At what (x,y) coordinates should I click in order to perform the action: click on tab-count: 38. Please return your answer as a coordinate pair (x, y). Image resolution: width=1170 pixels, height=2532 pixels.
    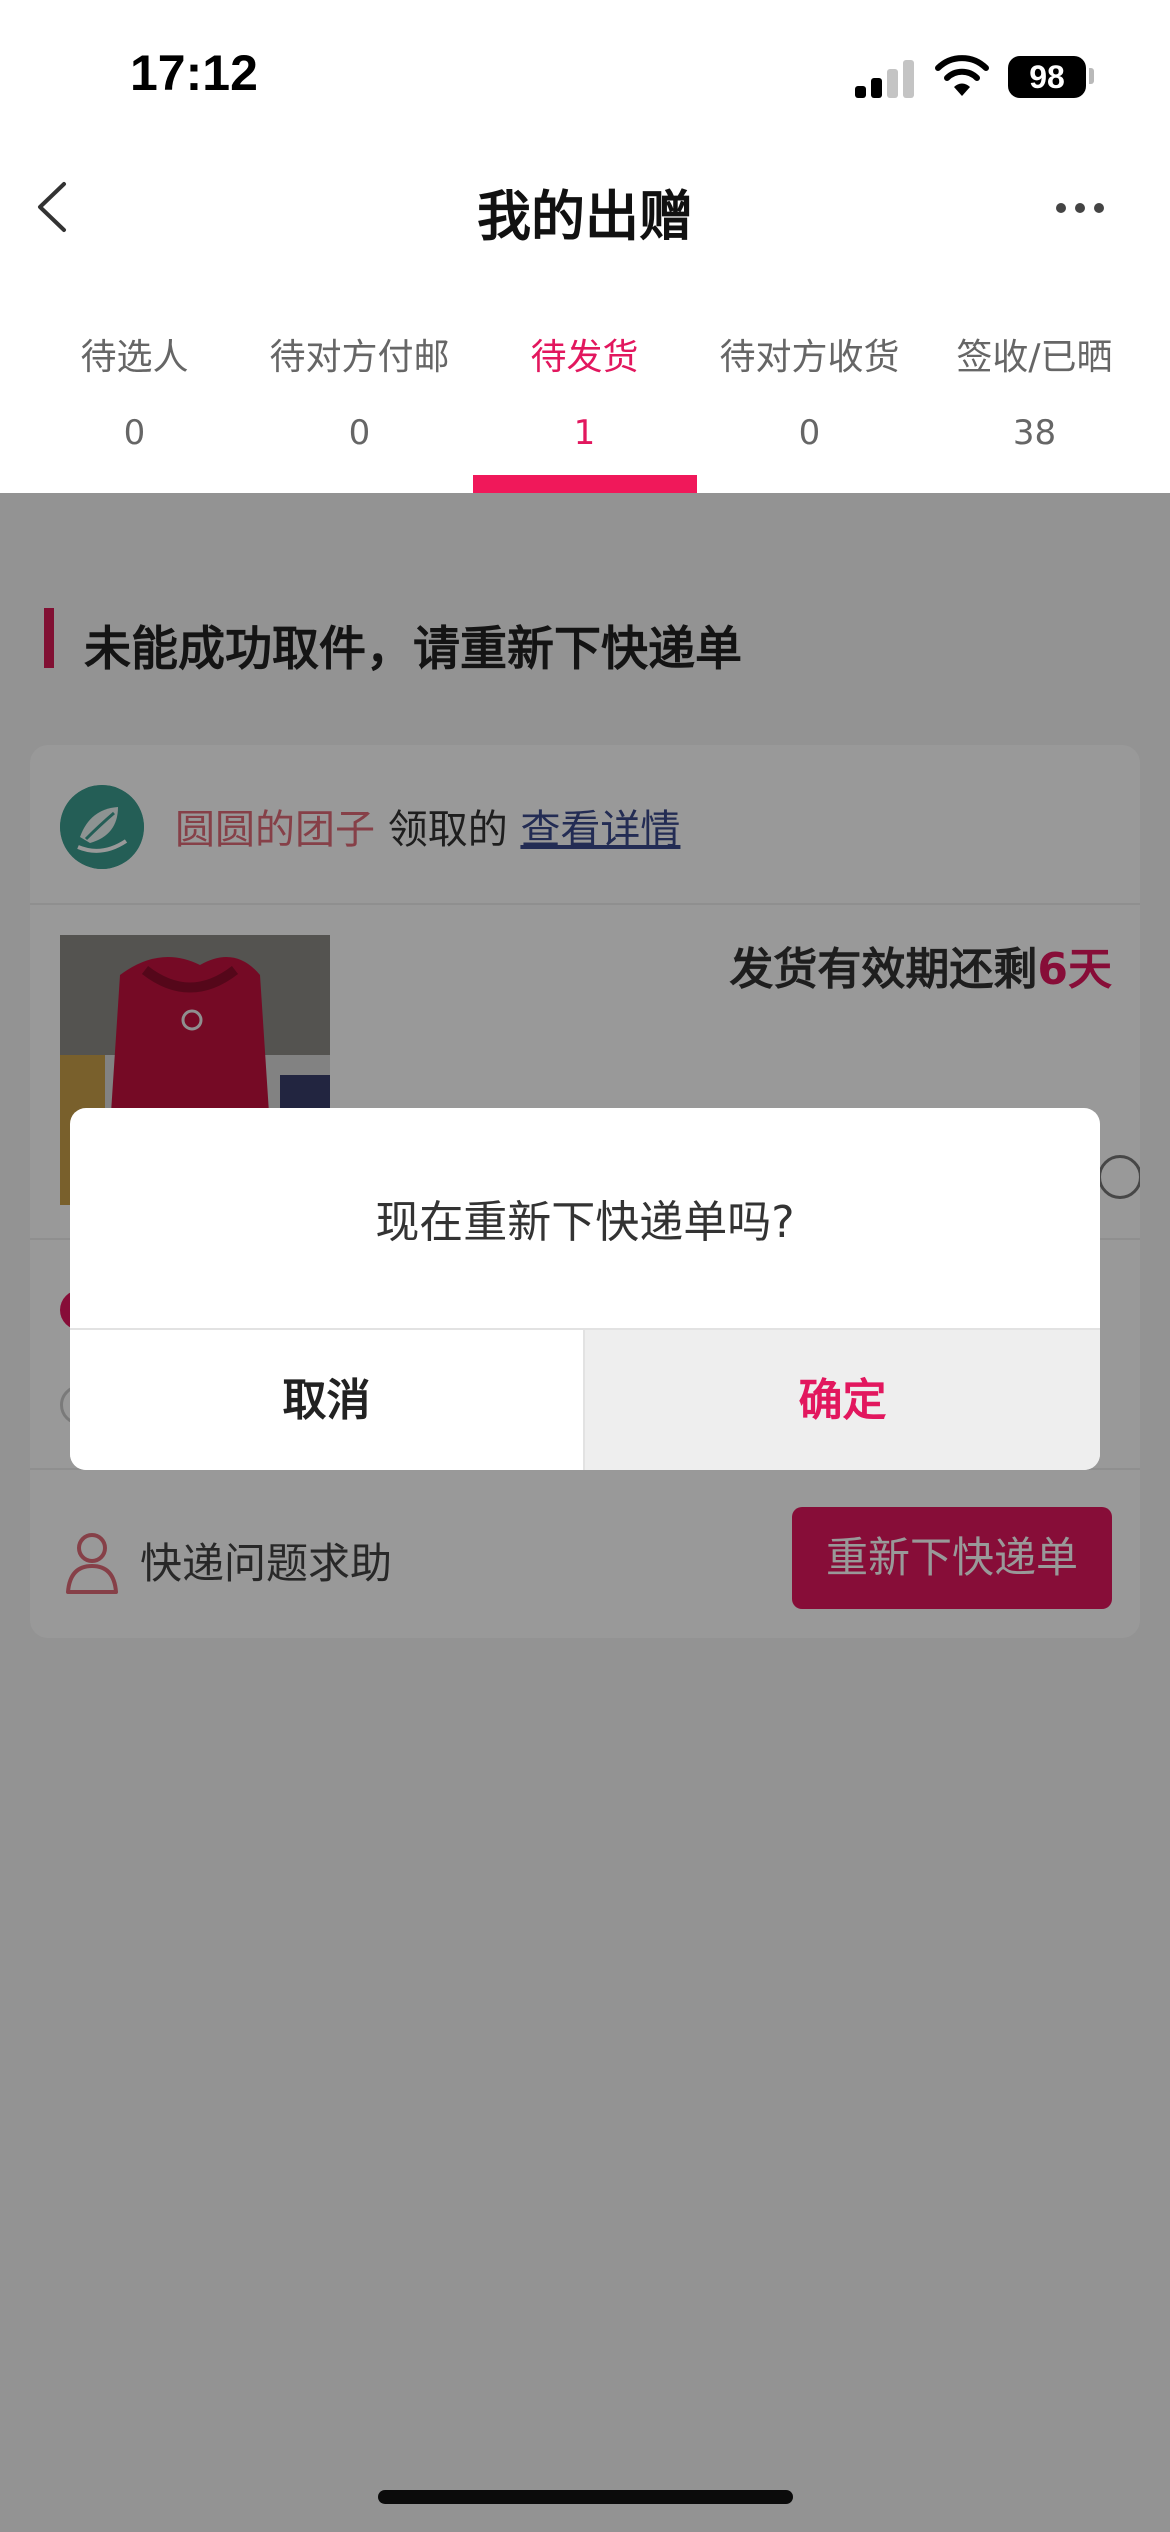
    Looking at the image, I should click on (1034, 433).